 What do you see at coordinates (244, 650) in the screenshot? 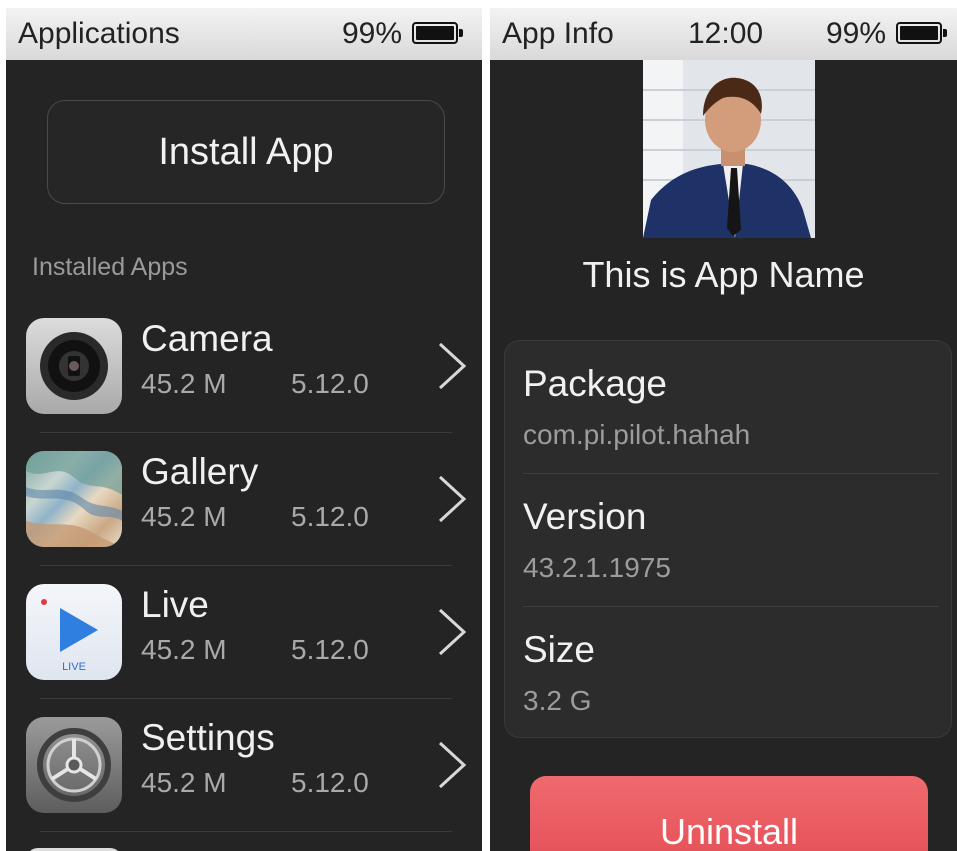
I see `app-list-item-live: LIVE Live 45.2 M 5.12.0` at bounding box center [244, 650].